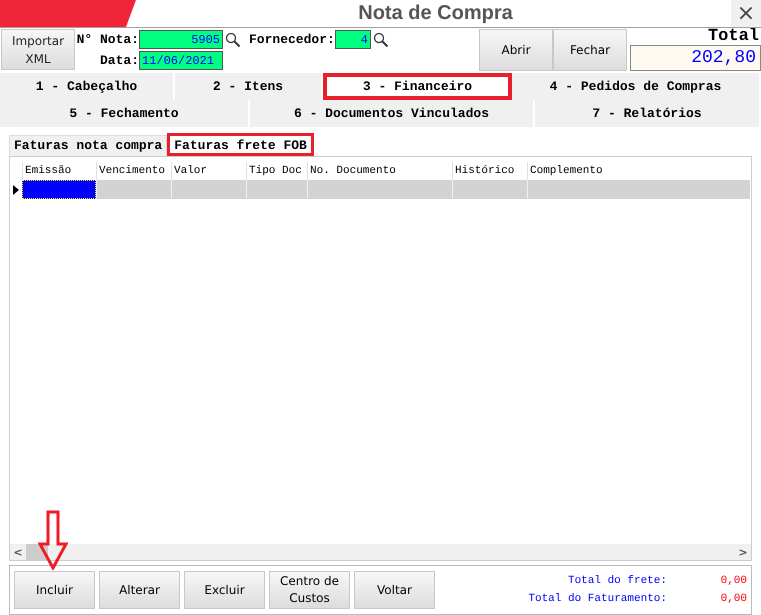  What do you see at coordinates (224, 590) in the screenshot?
I see `action-button: Excluir` at bounding box center [224, 590].